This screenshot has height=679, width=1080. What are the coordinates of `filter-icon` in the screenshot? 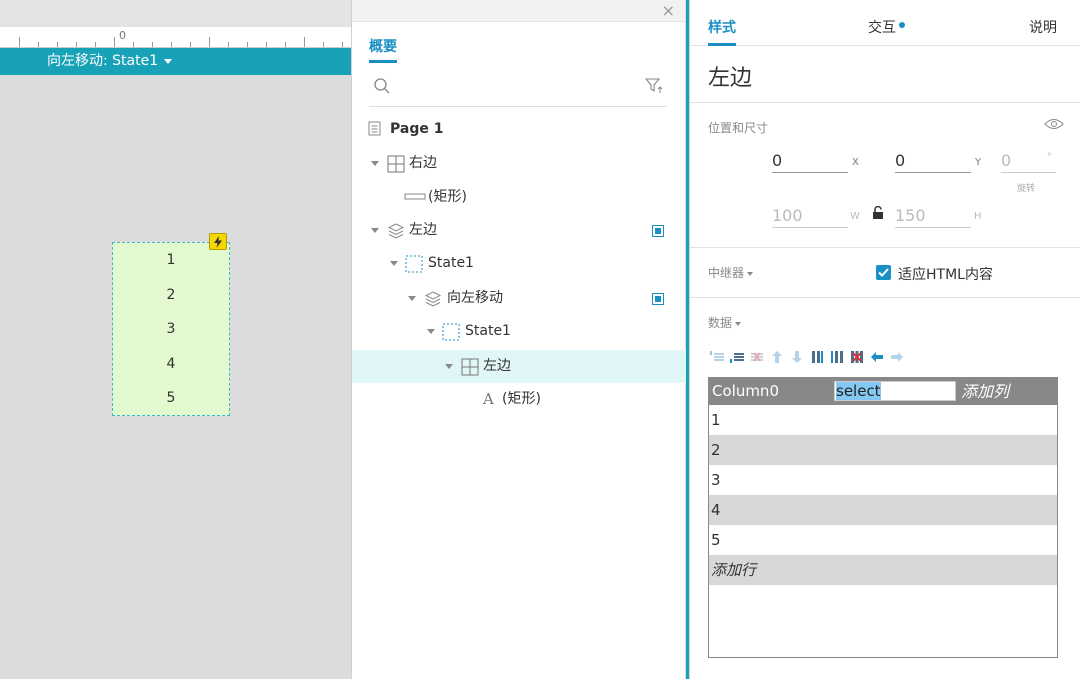 It's located at (654, 86).